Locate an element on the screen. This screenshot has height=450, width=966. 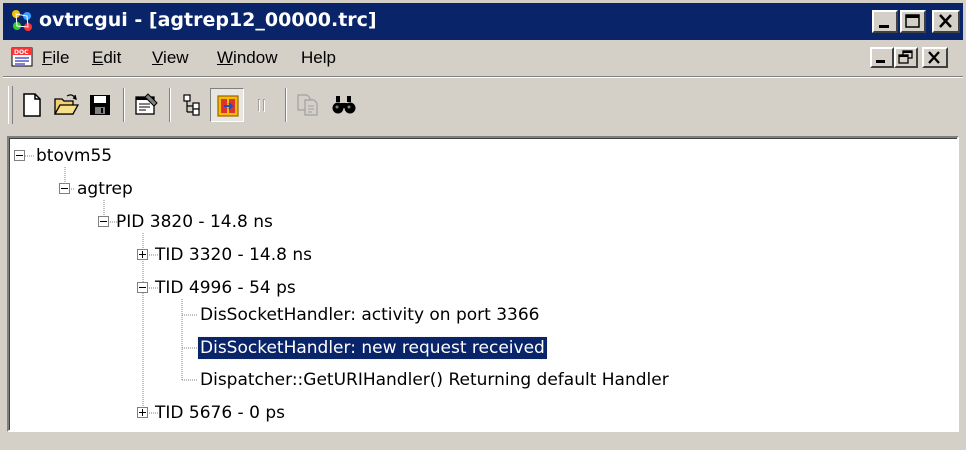
menu-window-mnemonic: W is located at coordinates (225, 57).